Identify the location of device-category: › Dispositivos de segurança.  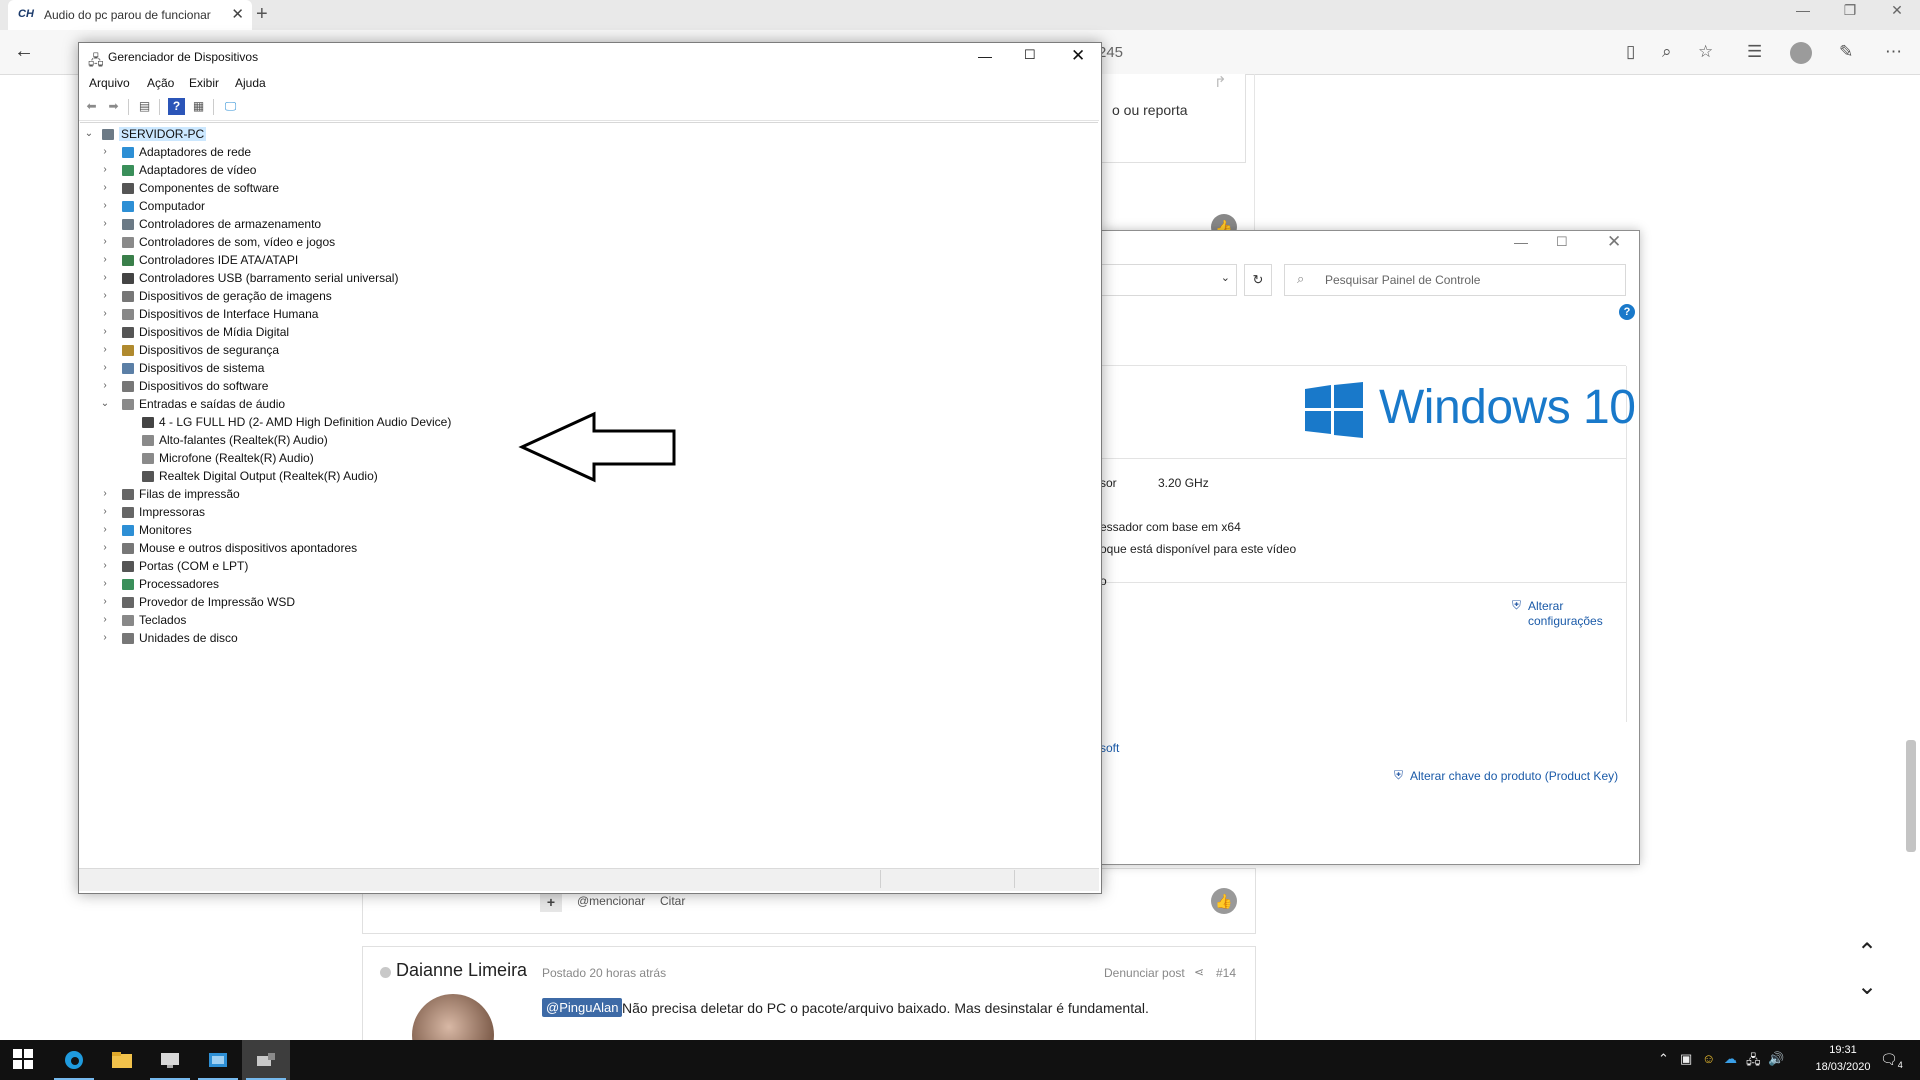
(380, 351).